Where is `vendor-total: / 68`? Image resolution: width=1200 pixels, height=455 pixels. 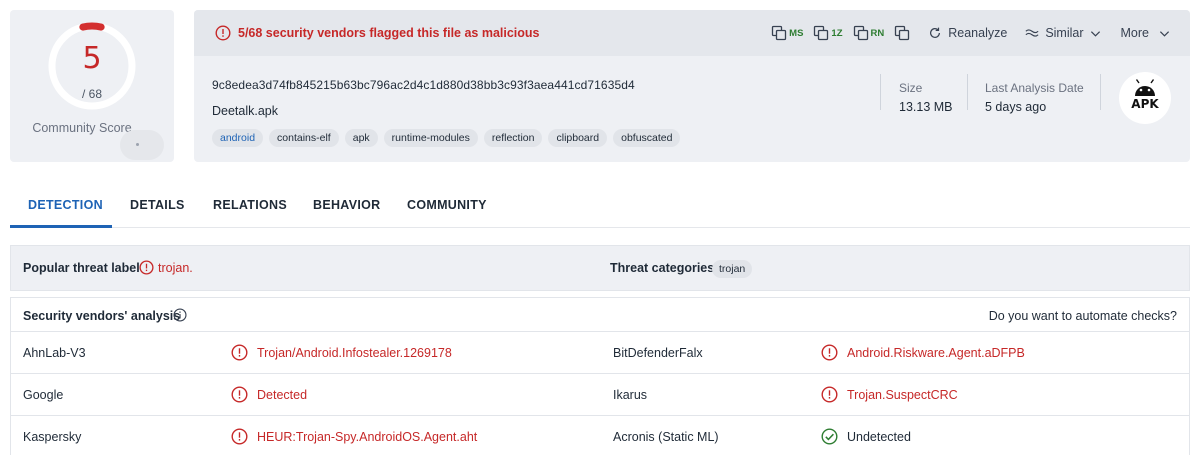
vendor-total: / 68 is located at coordinates (91, 94).